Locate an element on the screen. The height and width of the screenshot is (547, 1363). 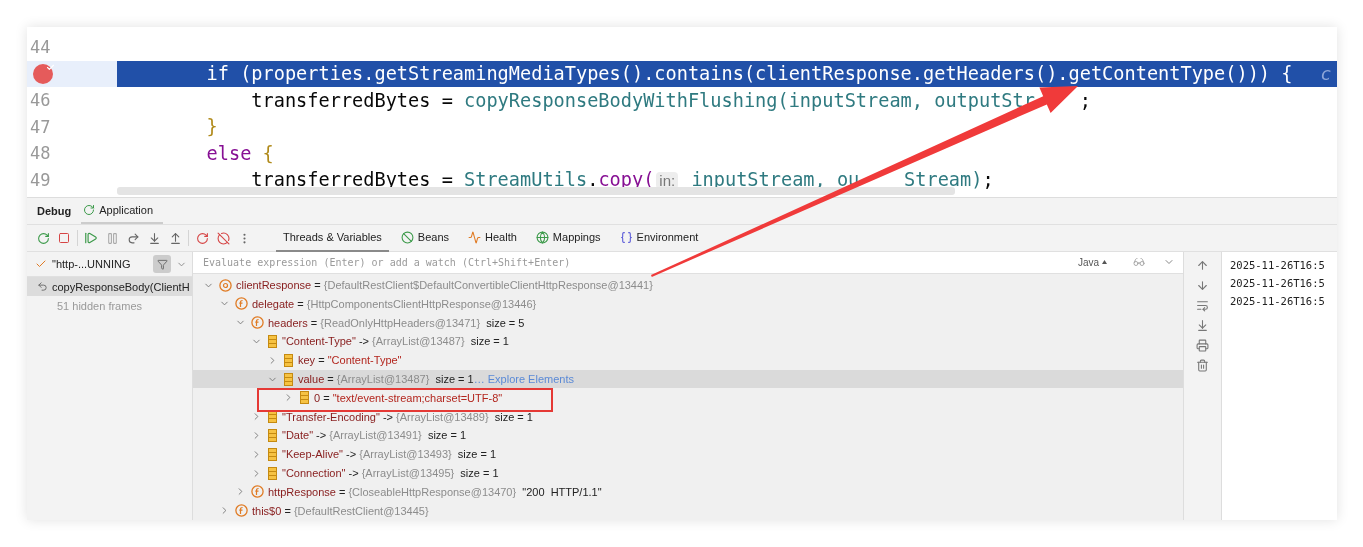
variable-row: this$0 = {DefaultRestClient@13445} is located at coordinates (688, 510).